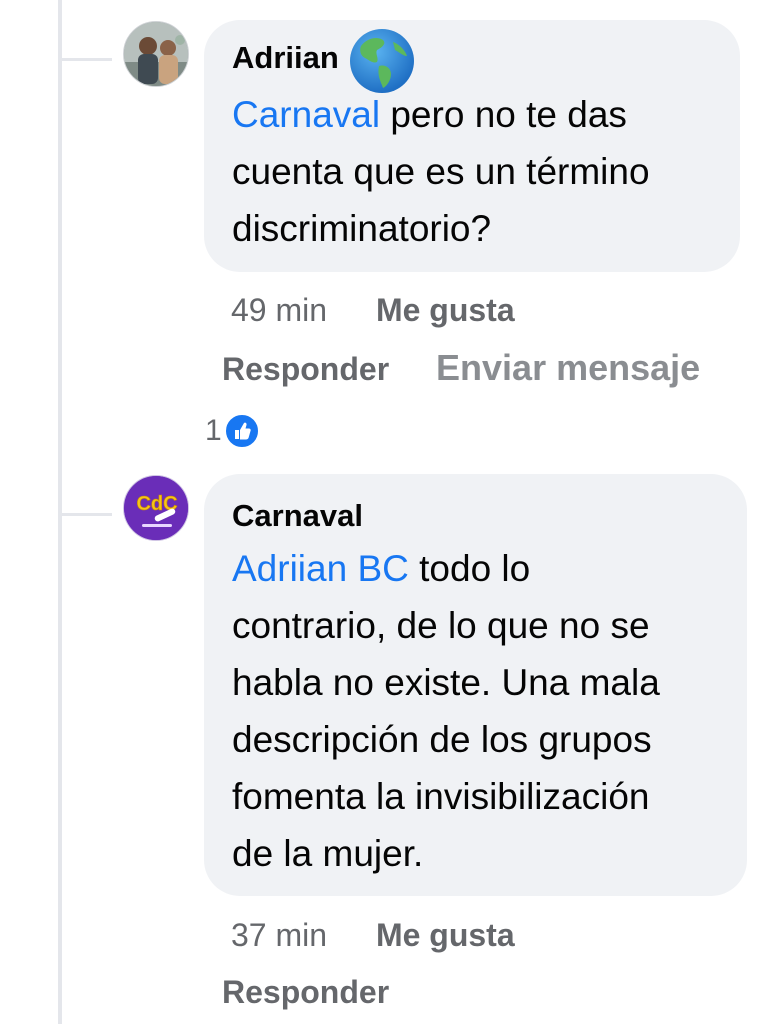 This screenshot has width=781, height=1024. I want to click on mention-link: Carnaval, so click(306, 114).